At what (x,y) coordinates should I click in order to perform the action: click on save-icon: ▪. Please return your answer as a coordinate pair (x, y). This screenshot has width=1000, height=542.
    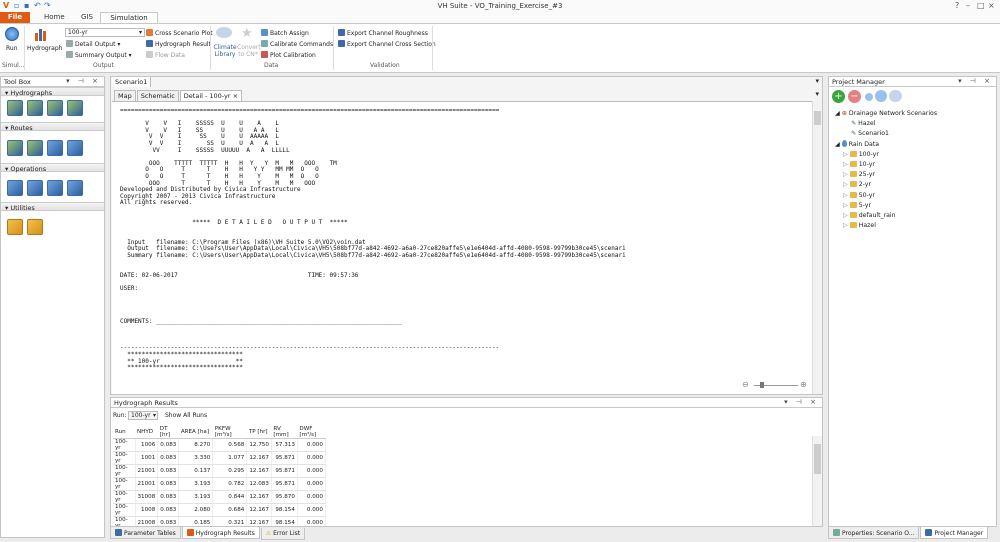
    Looking at the image, I should click on (26, 5).